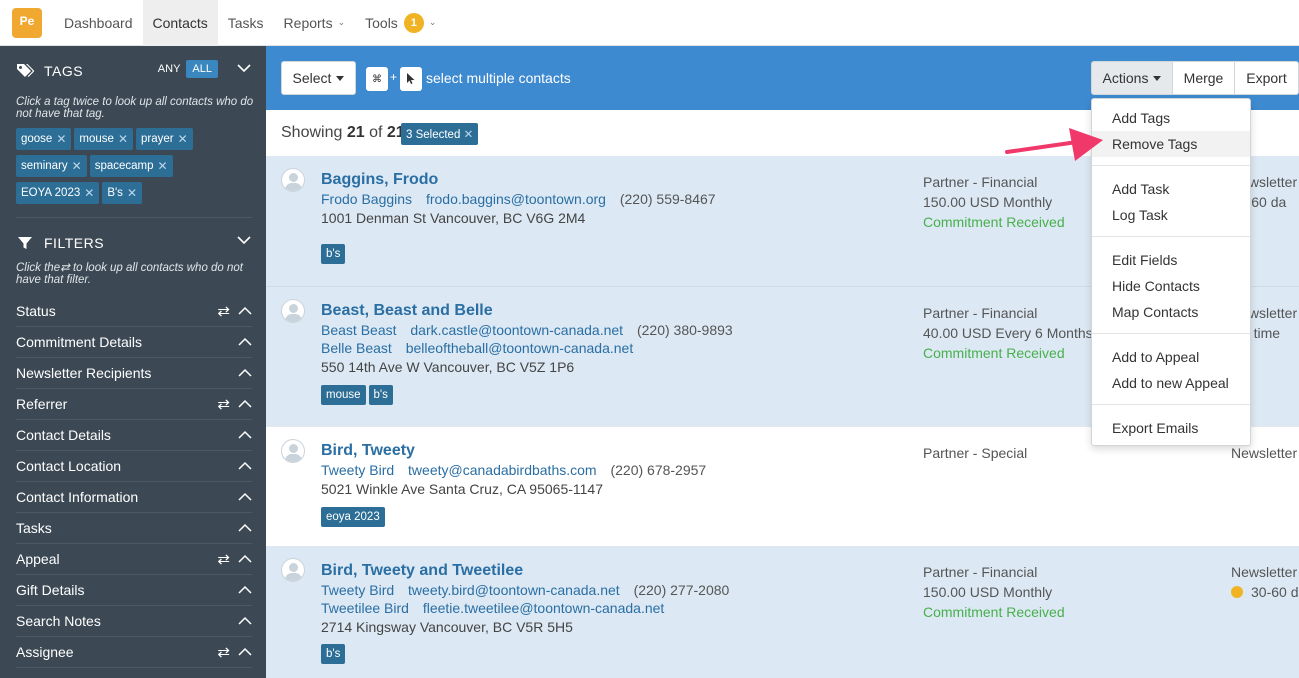  I want to click on nav-tools: Tools 1 ⌄, so click(400, 23).